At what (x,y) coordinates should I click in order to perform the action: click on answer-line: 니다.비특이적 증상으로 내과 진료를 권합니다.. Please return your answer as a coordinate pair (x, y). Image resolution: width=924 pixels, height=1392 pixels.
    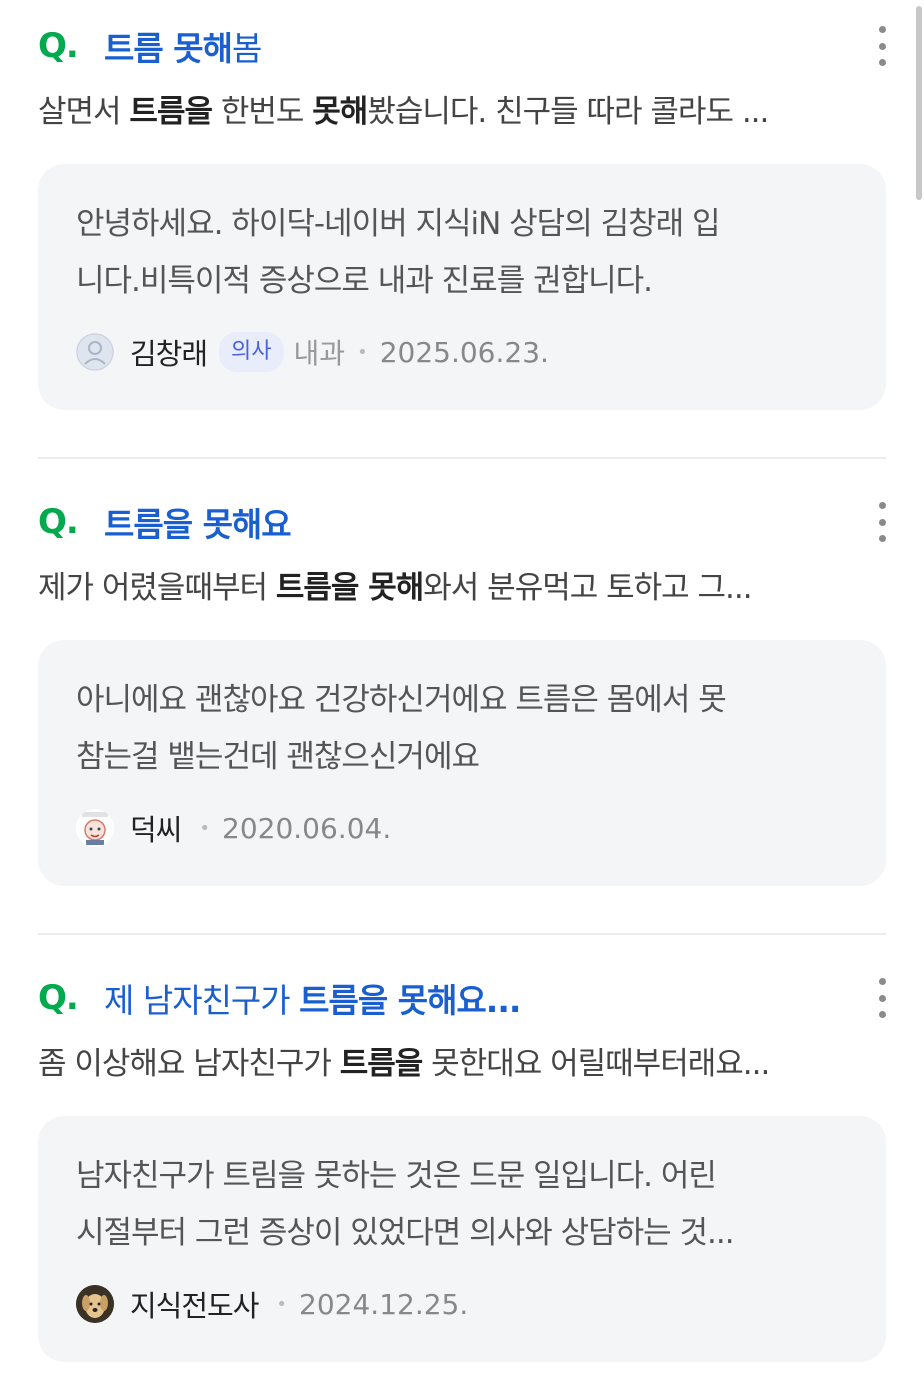
    Looking at the image, I should click on (364, 281).